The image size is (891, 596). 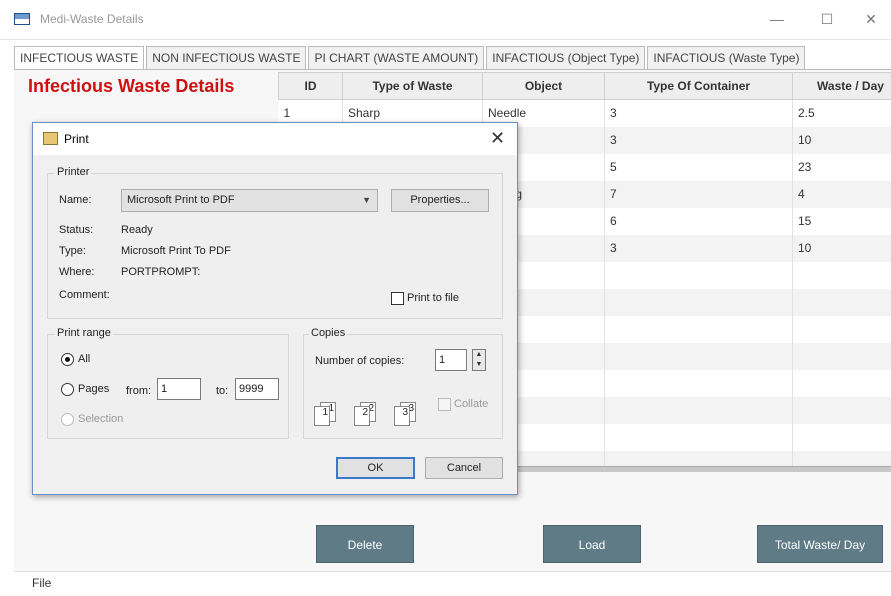 I want to click on comment-label: Comment:, so click(x=84, y=295).